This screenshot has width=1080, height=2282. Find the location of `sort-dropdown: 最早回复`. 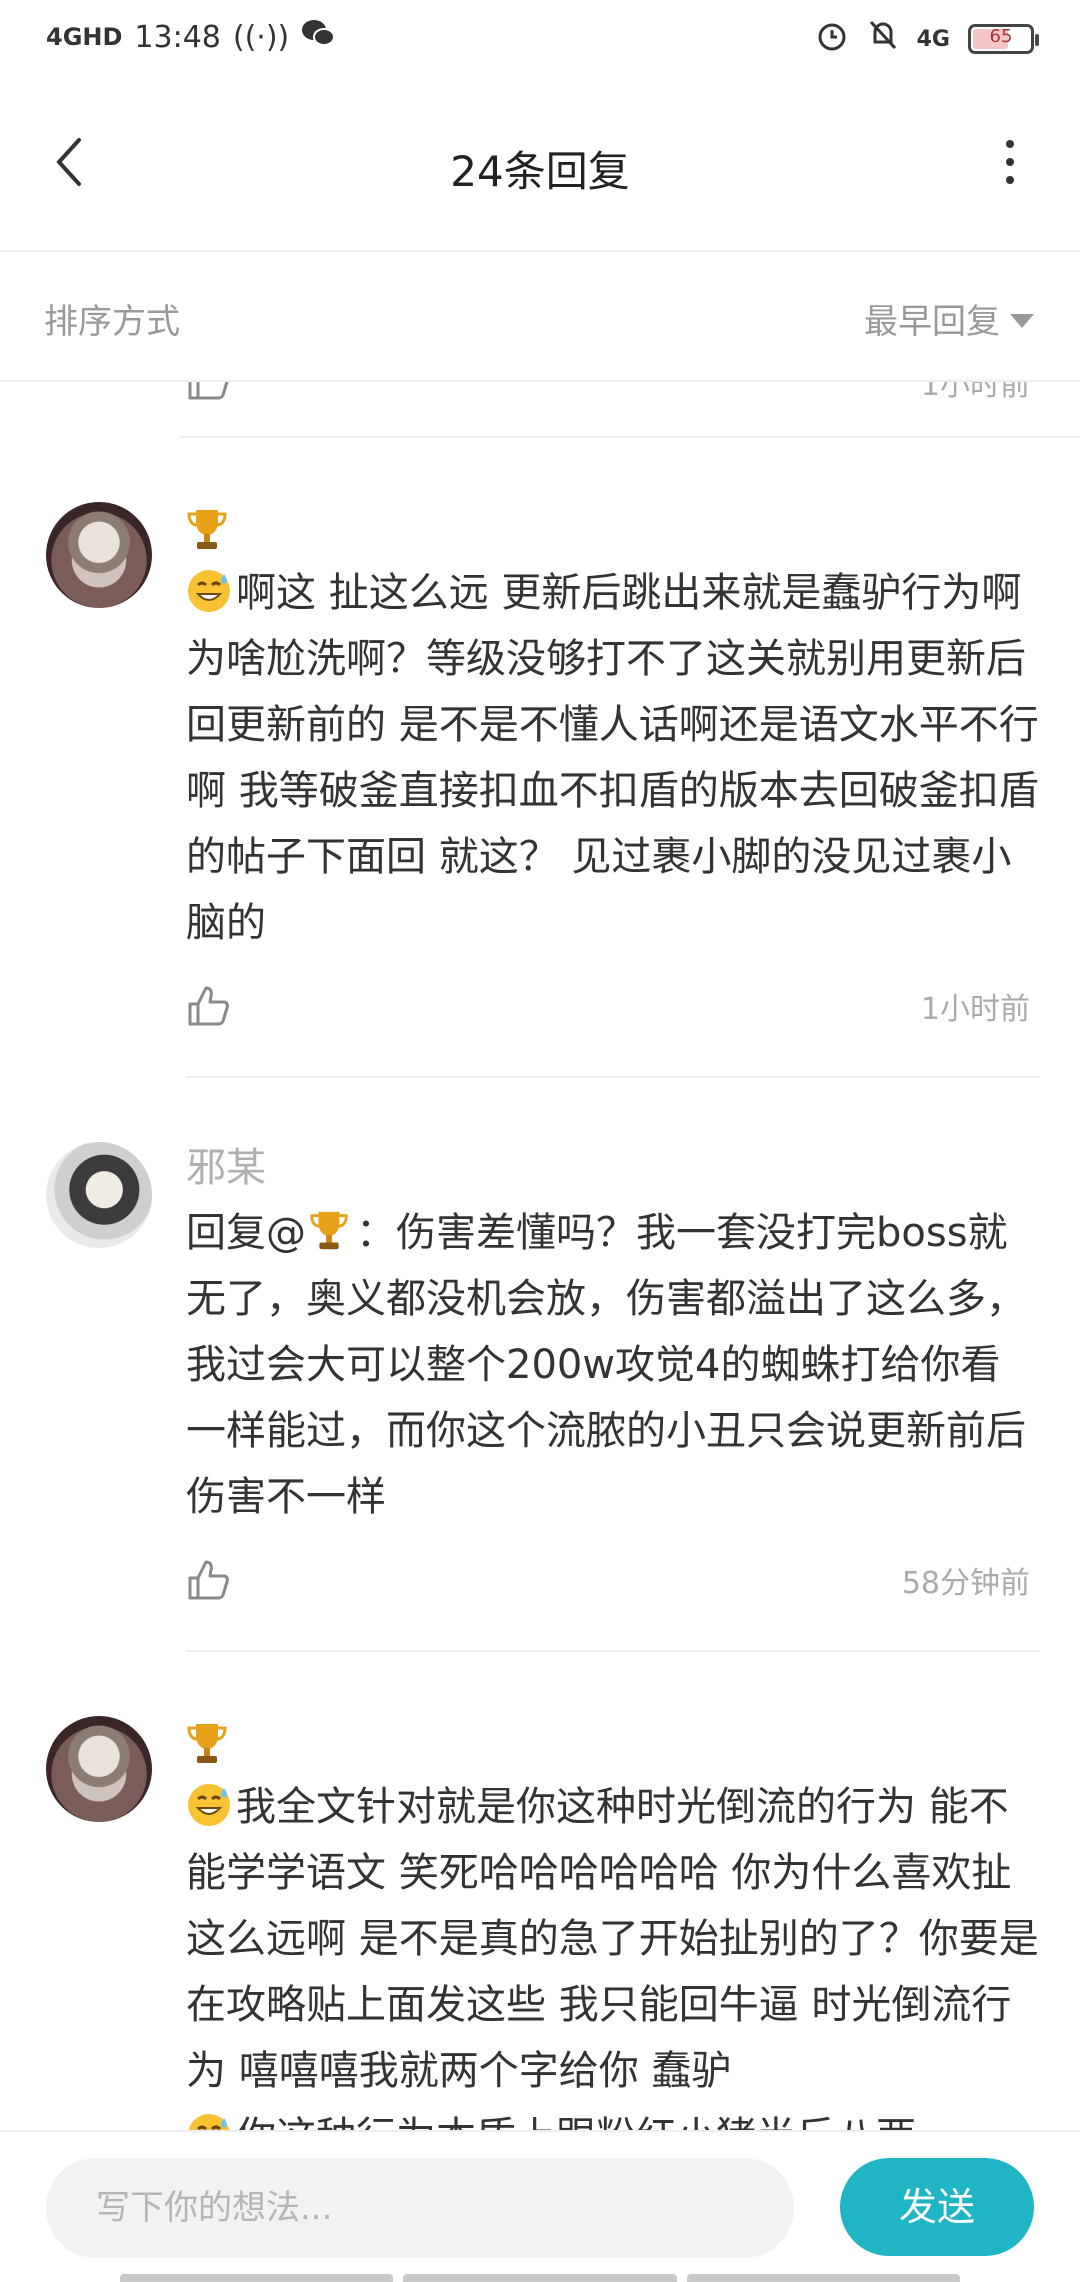

sort-dropdown: 最早回复 is located at coordinates (949, 318).